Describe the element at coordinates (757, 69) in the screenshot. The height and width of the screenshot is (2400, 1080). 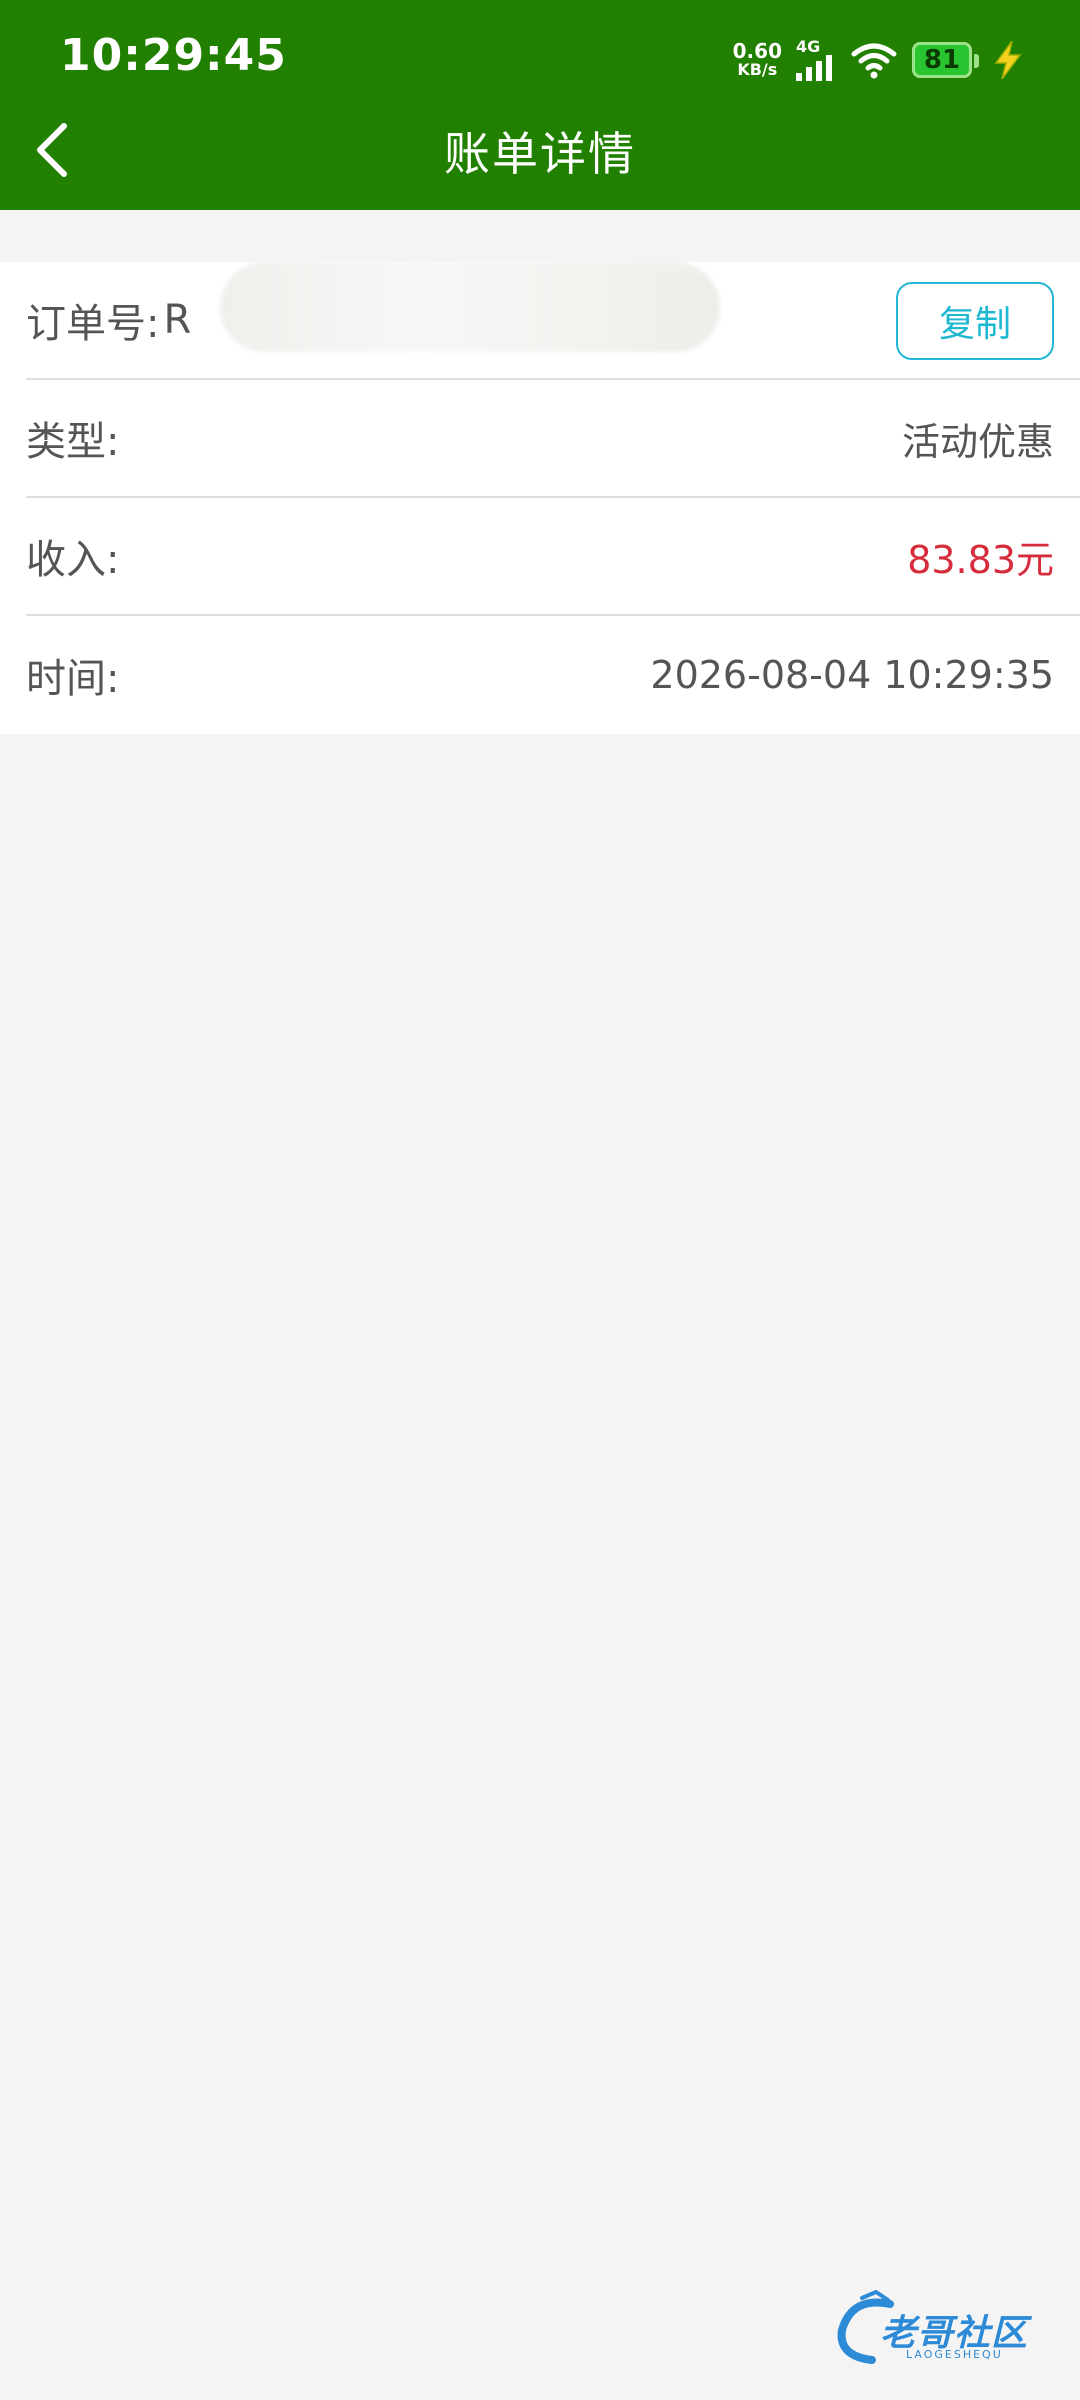
I see `network-speed-unit: KB/s` at that location.